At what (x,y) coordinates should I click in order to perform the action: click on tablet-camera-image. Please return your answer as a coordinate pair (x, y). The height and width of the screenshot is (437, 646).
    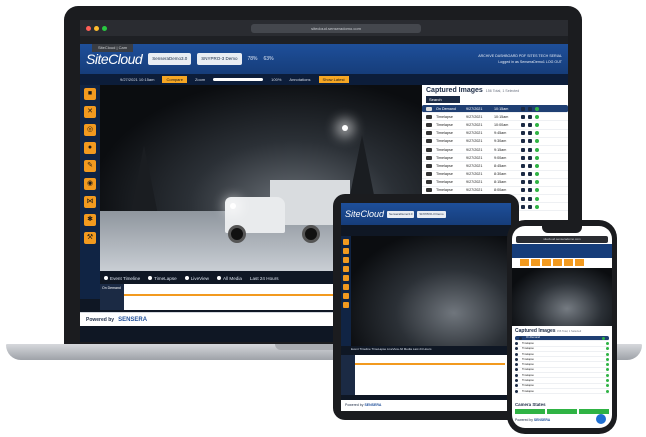
    Looking at the image, I should click on (430, 291).